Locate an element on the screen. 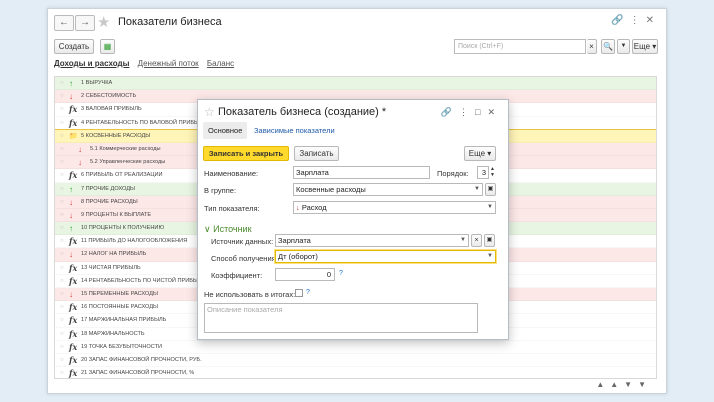  source-field: Зарплата ▼ is located at coordinates (372, 240).